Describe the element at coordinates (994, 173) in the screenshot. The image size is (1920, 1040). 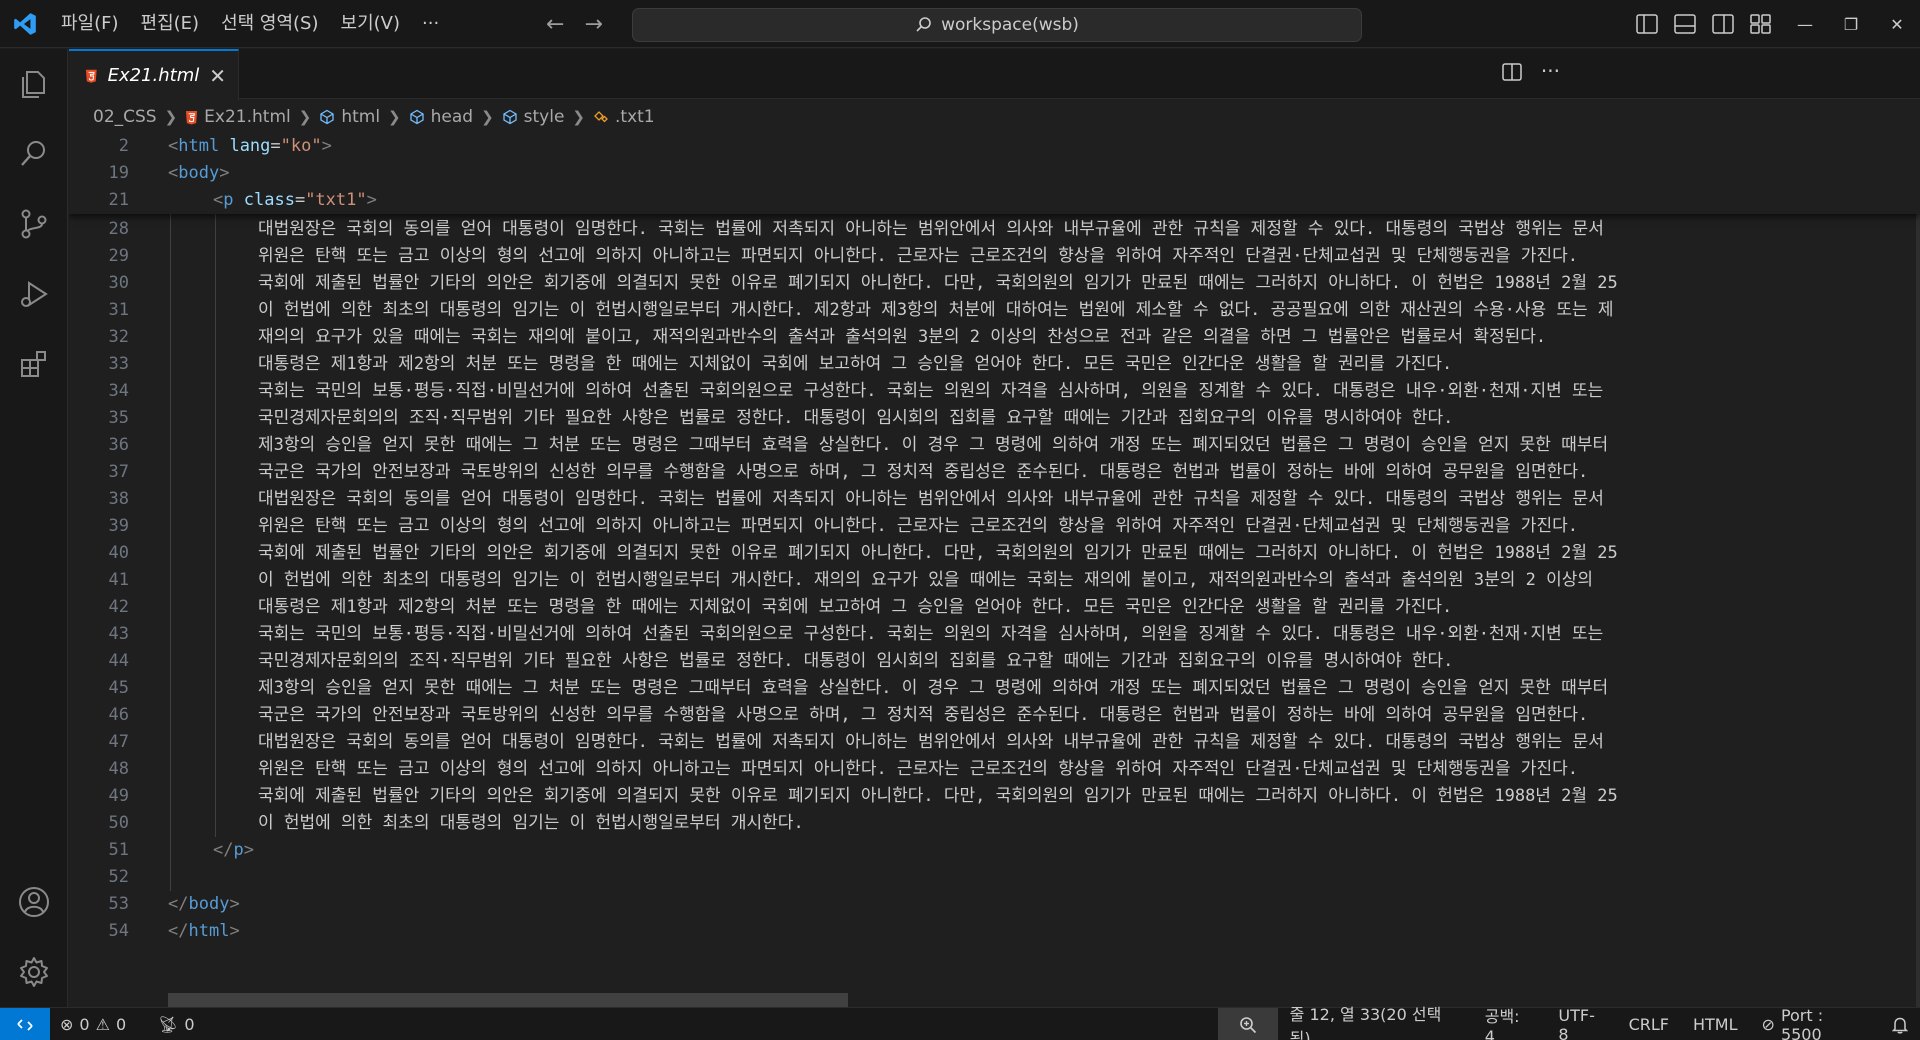
I see `code-line: 19 <body>` at that location.